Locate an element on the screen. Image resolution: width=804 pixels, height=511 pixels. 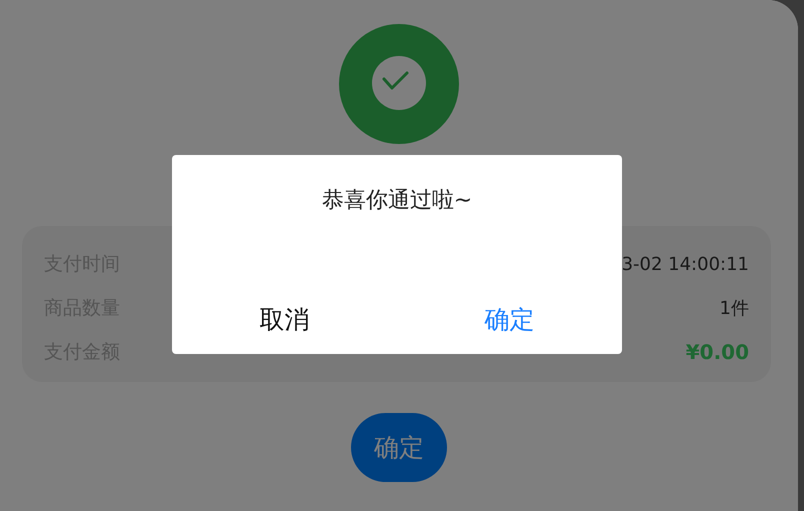
dialog-title: 恭喜你通过啦~ is located at coordinates (397, 201).